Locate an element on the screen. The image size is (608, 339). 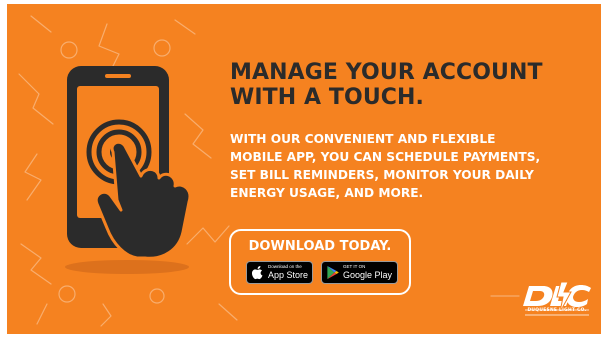
body-line-3: SET BILL REMINDERS, MONITOR YOUR DAILY is located at coordinates (382, 175).